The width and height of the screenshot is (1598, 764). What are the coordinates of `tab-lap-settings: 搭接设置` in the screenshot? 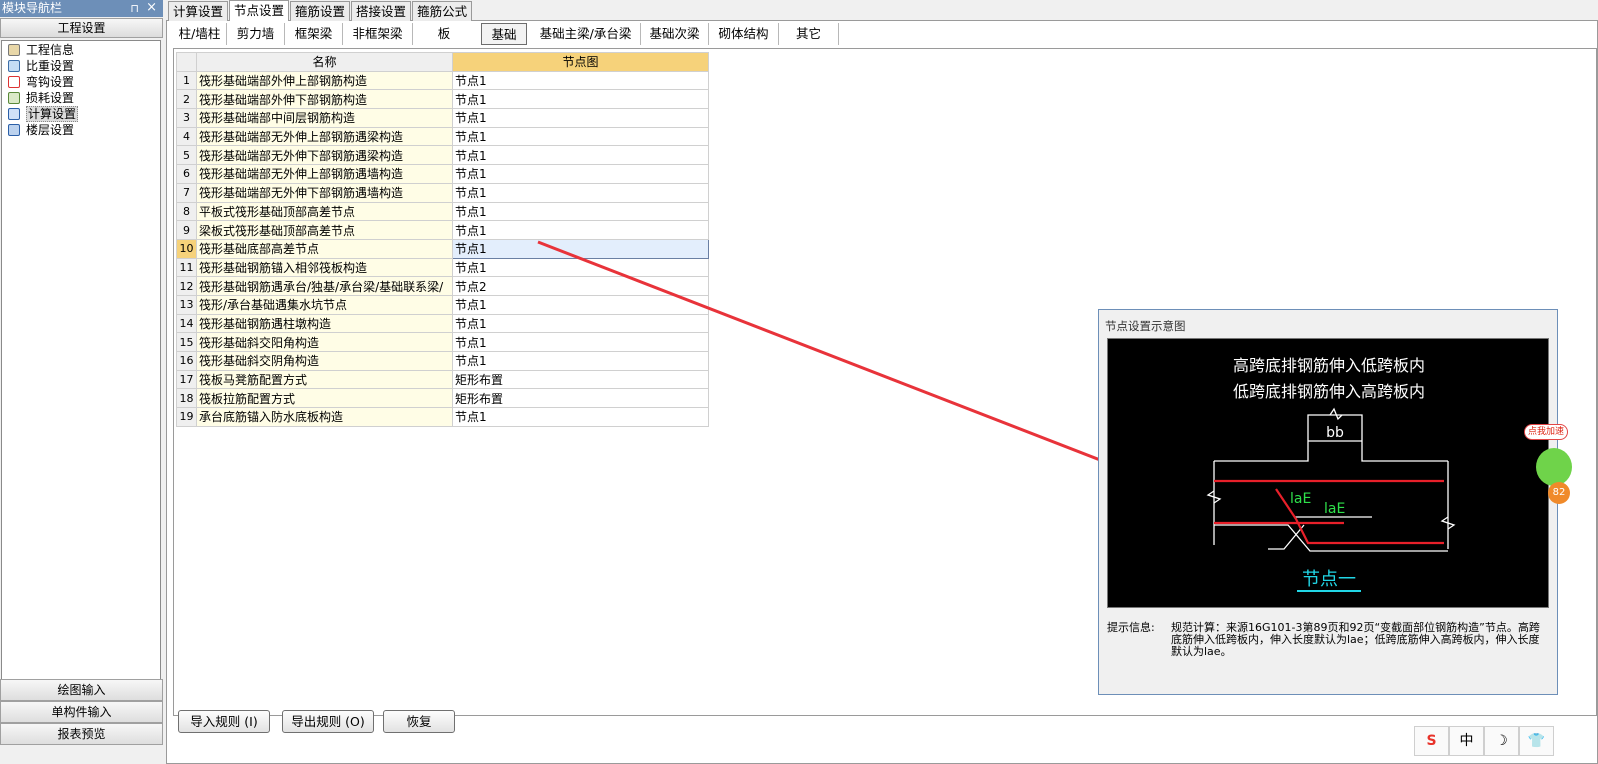 It's located at (381, 11).